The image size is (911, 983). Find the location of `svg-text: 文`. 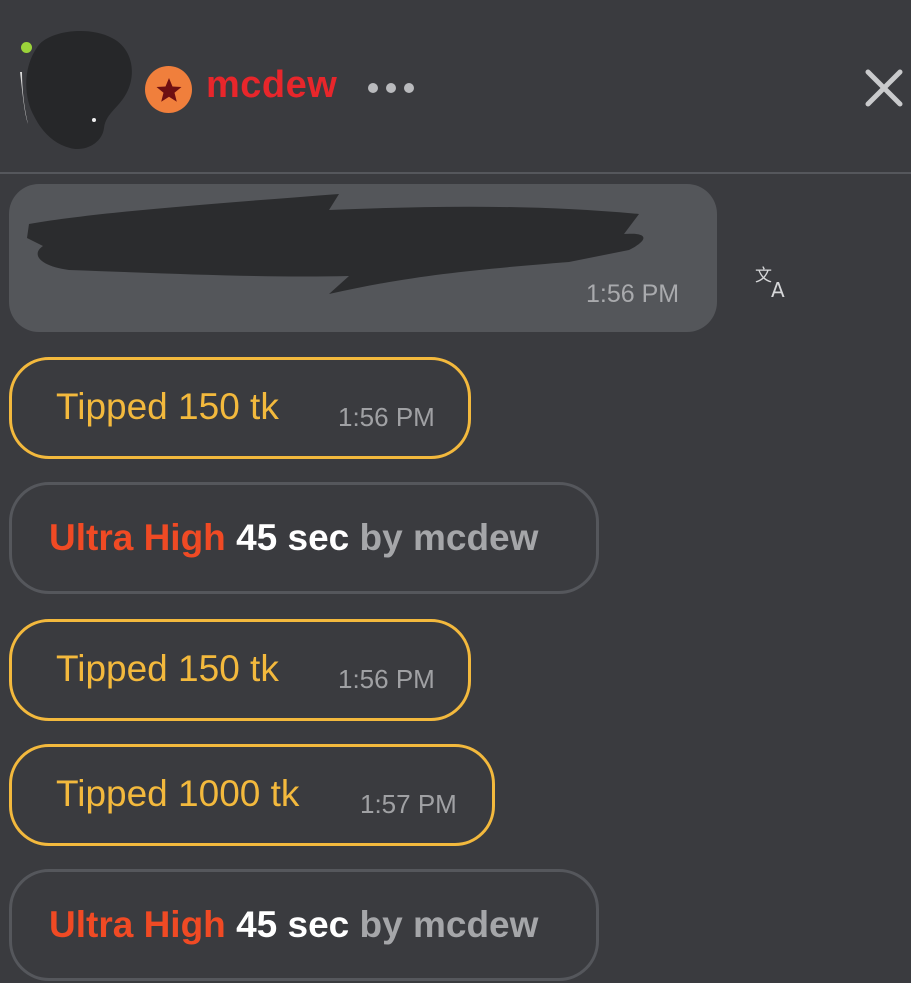

svg-text: 文 is located at coordinates (763, 276).